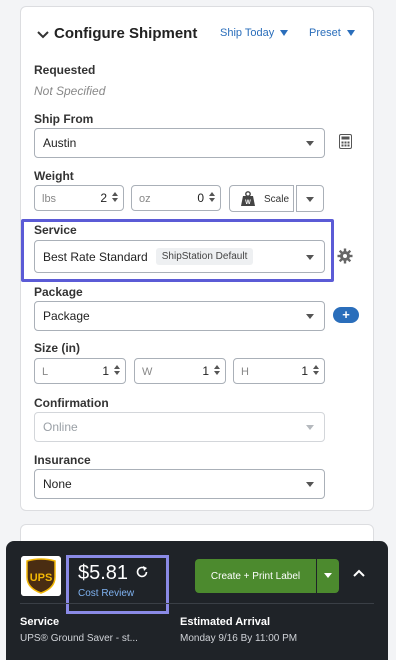 This screenshot has height=660, width=396. What do you see at coordinates (255, 576) in the screenshot?
I see `create-print-label-button: Create + Print Label` at bounding box center [255, 576].